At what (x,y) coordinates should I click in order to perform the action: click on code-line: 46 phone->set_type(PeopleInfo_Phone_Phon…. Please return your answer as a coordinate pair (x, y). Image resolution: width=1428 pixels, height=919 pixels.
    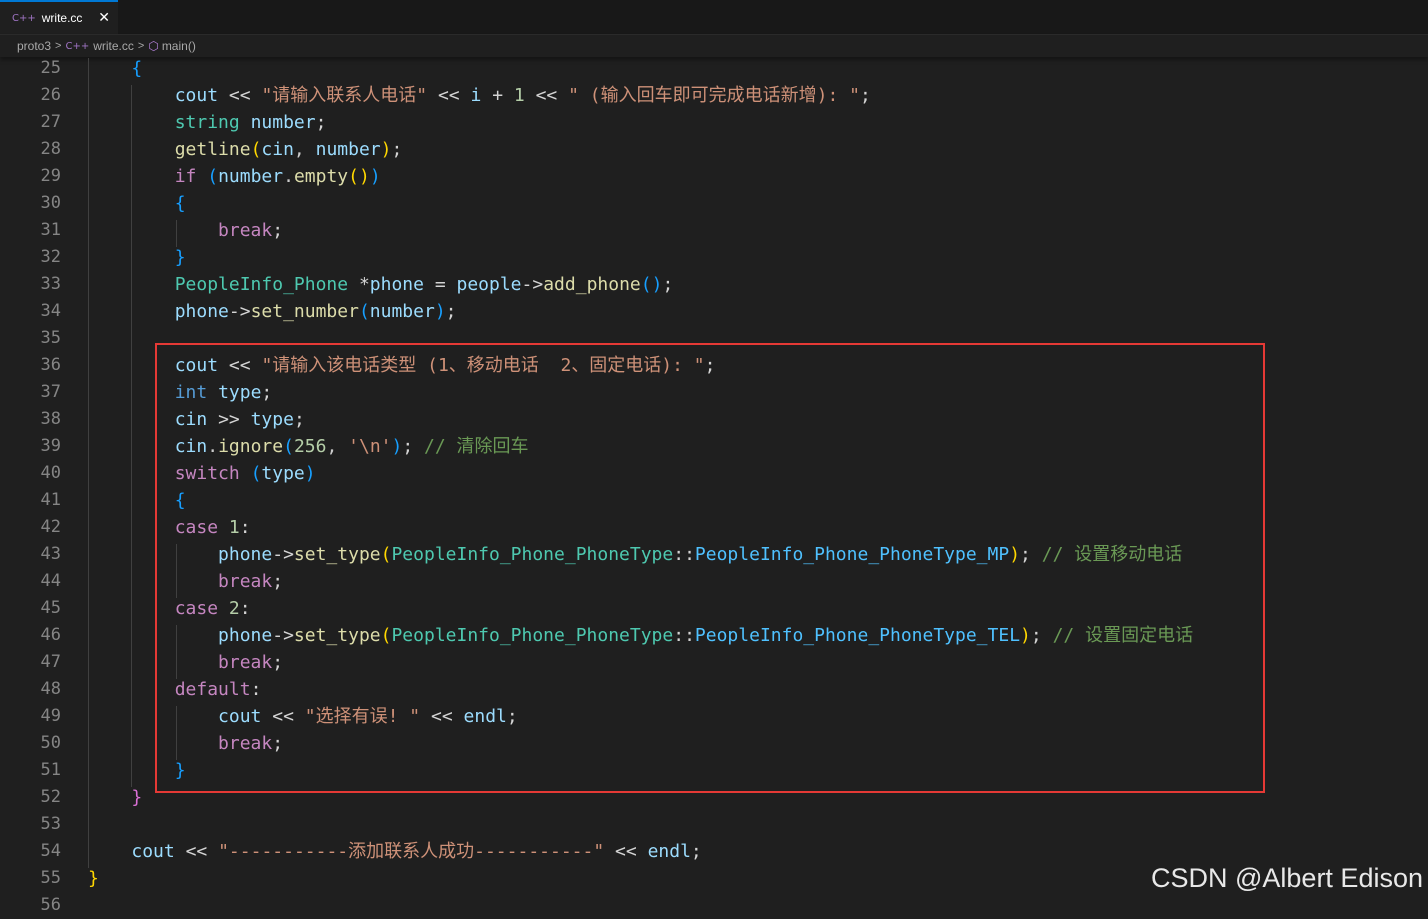
    Looking at the image, I should click on (714, 635).